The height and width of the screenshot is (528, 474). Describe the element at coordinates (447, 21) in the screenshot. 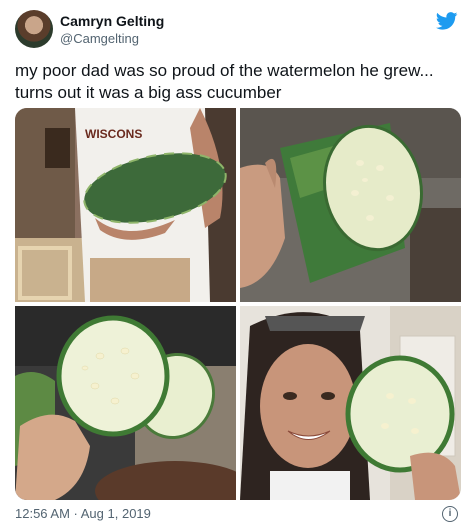

I see `twitter-bird-icon` at that location.